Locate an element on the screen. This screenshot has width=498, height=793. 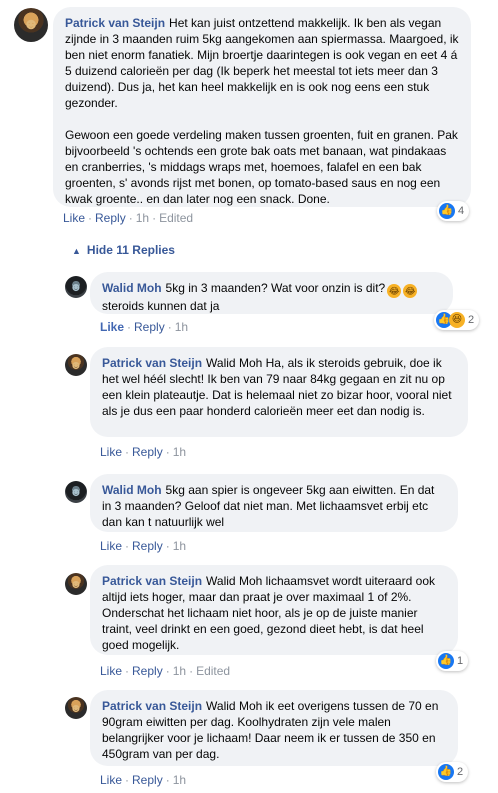
haha-icon: 😆 is located at coordinates (457, 320).